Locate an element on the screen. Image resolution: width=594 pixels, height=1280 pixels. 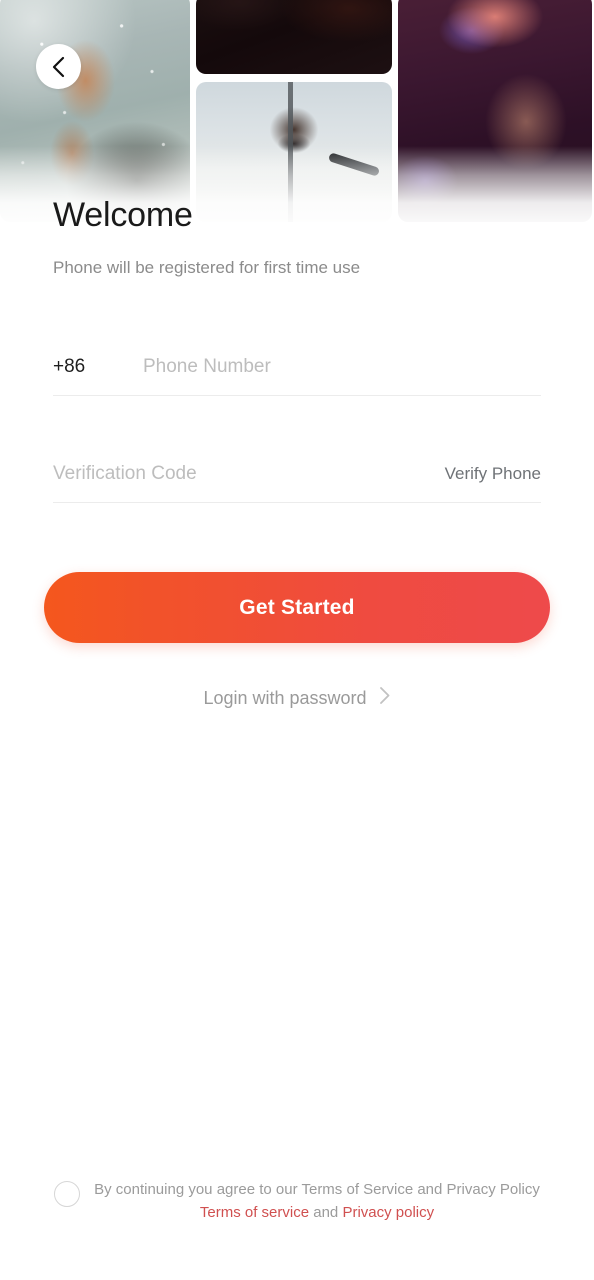
privacy-policy-link: Privacy policy is located at coordinates (388, 1212).